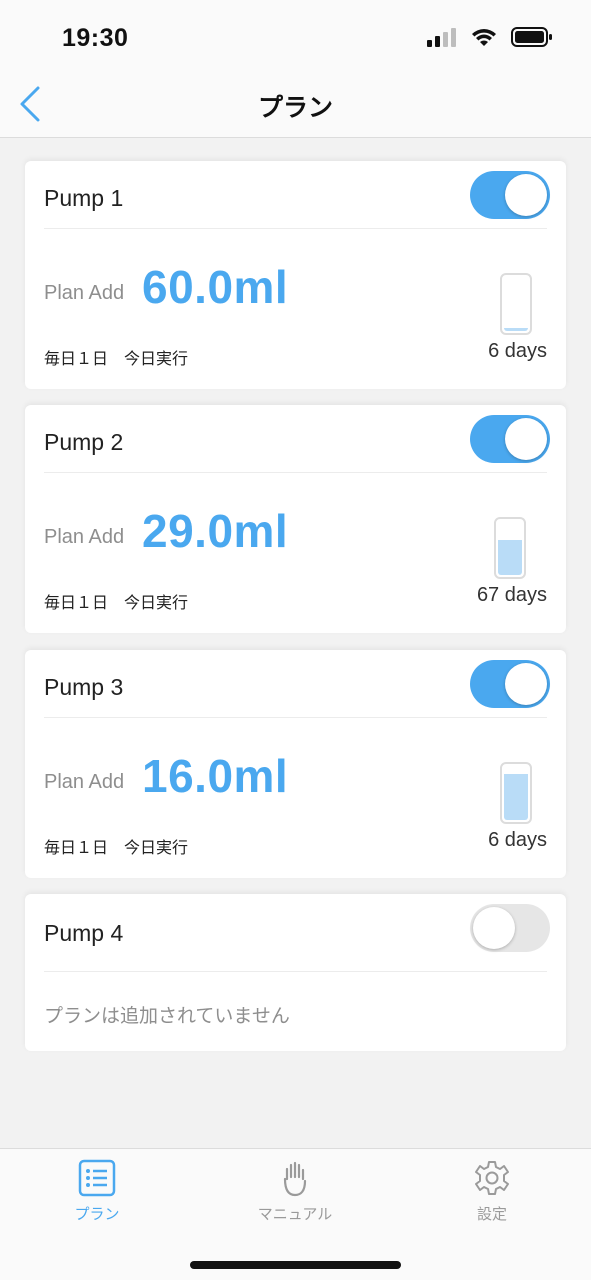 The height and width of the screenshot is (1280, 591). I want to click on tab-label: プラン, so click(97, 1214).